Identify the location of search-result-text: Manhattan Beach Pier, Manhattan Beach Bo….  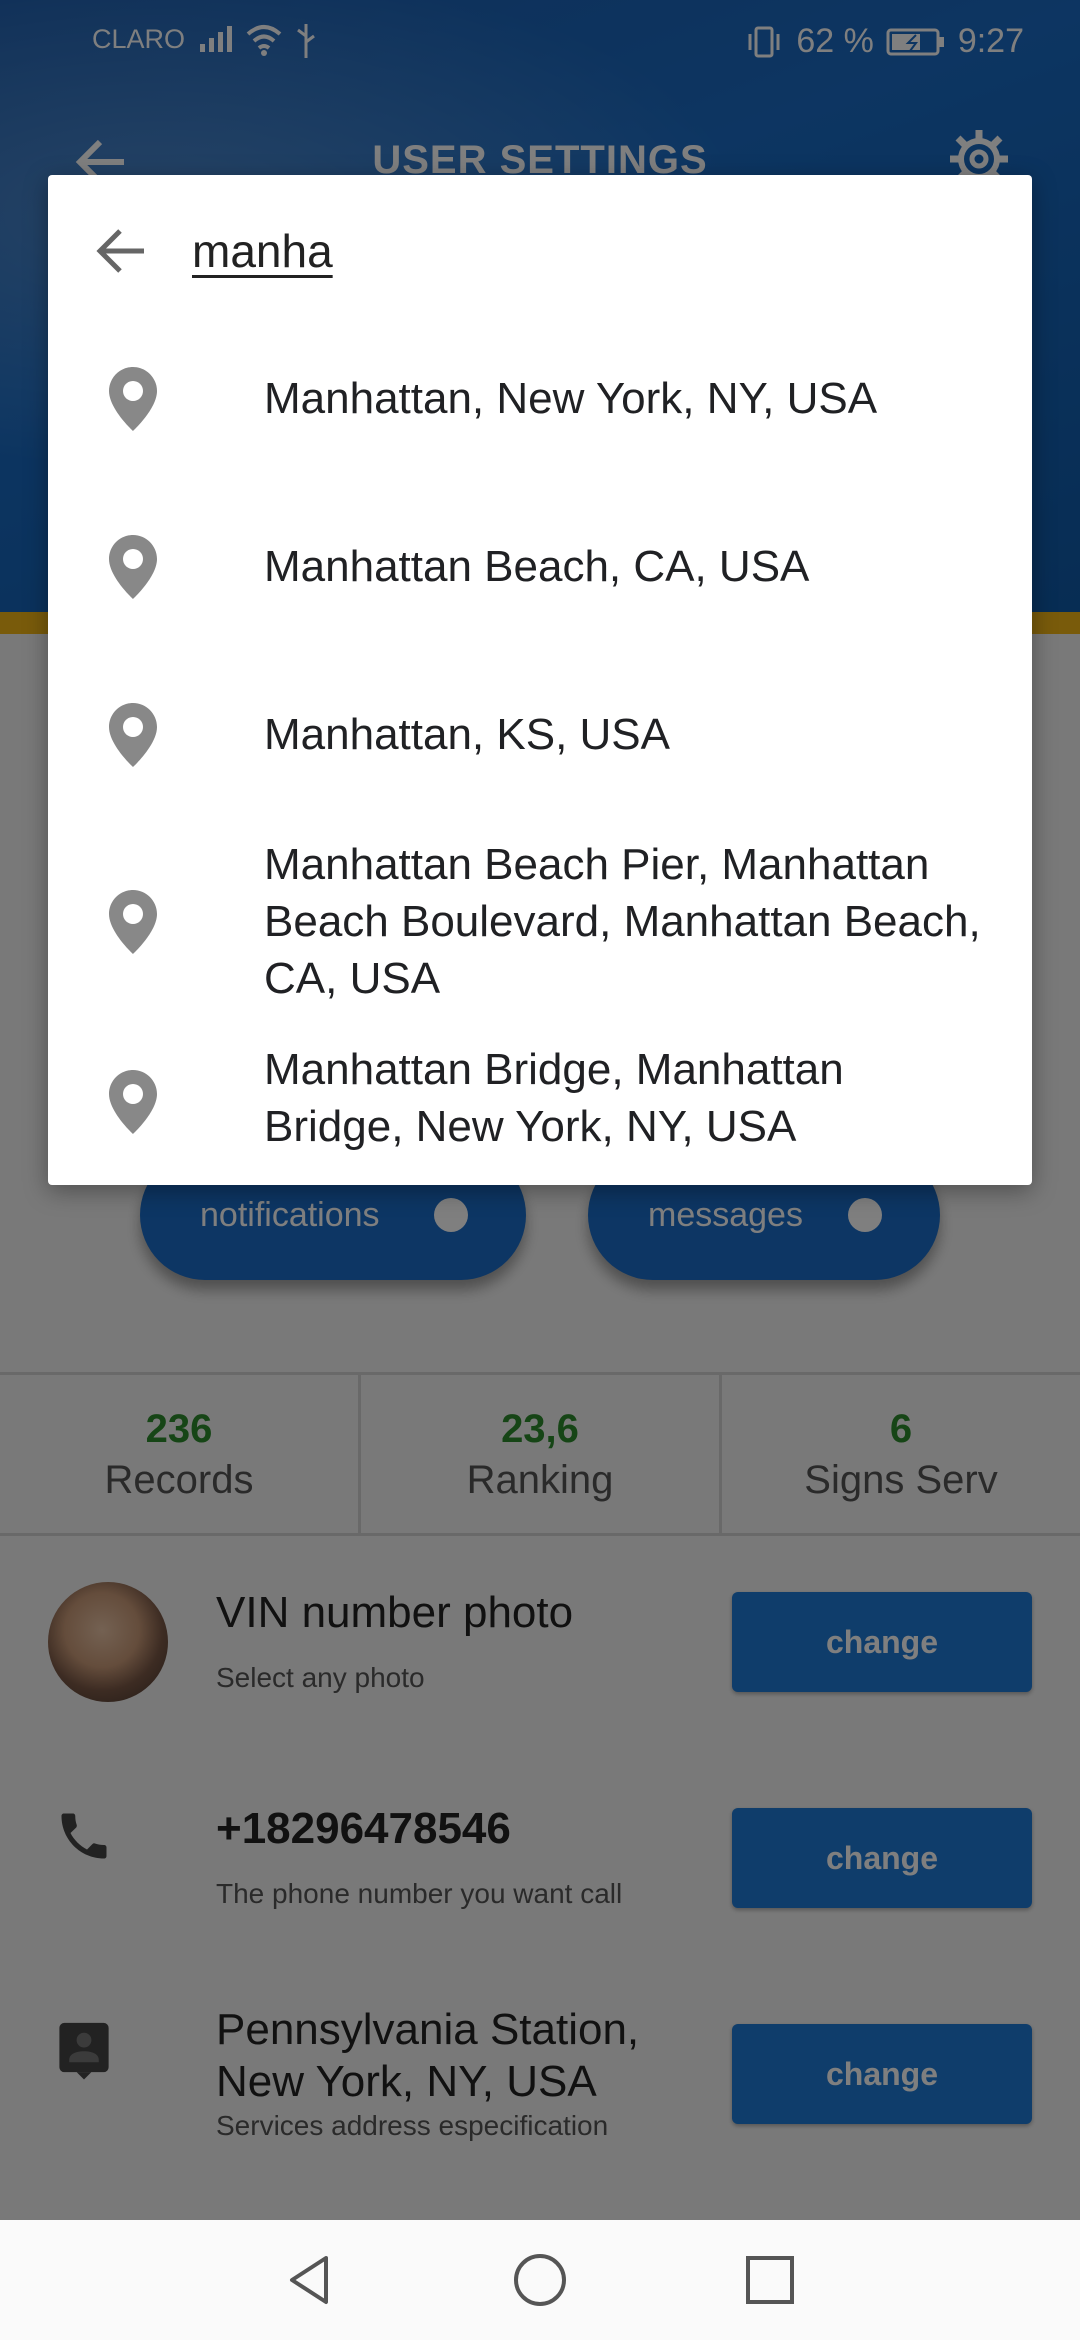
(622, 921).